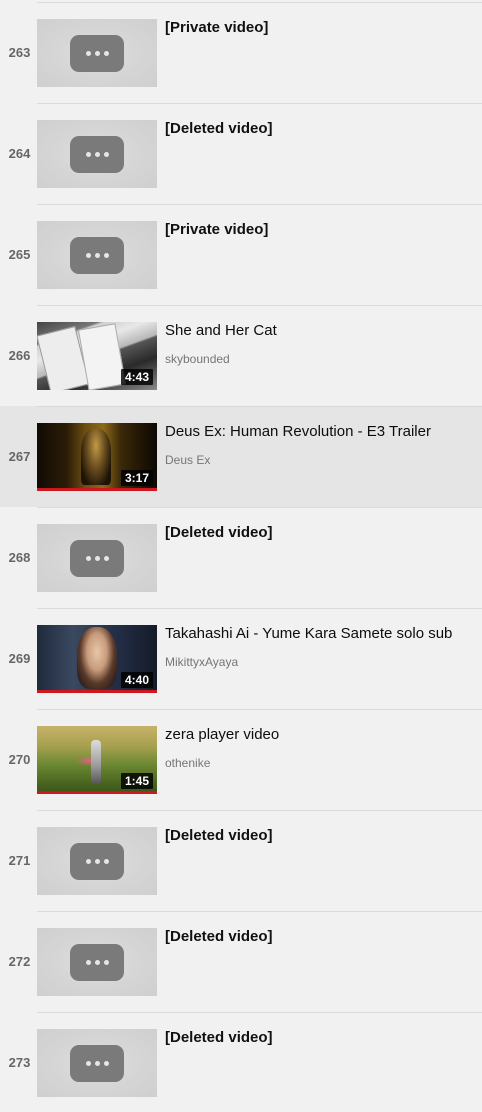  I want to click on channel-name: othenike, so click(187, 763).